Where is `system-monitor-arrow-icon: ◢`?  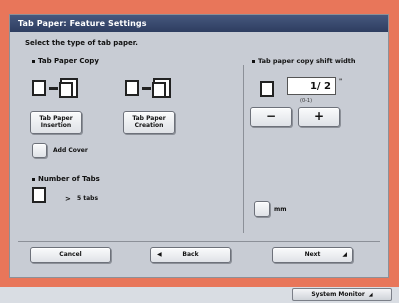 system-monitor-arrow-icon: ◢ is located at coordinates (370, 294).